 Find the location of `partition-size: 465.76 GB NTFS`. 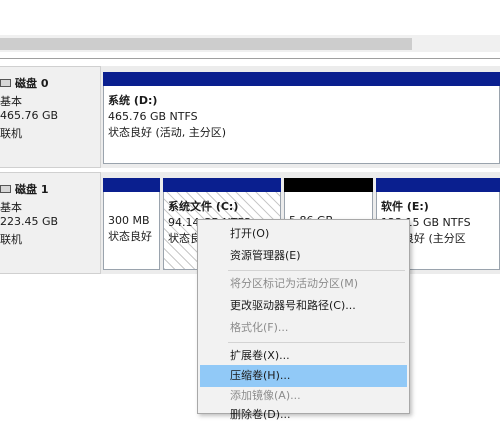

partition-size: 465.76 GB NTFS is located at coordinates (153, 116).